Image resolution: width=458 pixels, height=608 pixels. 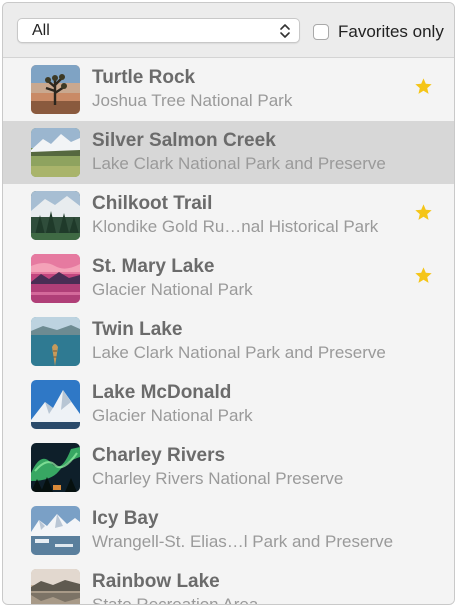 What do you see at coordinates (158, 30) in the screenshot?
I see `category-filter-select: All` at bounding box center [158, 30].